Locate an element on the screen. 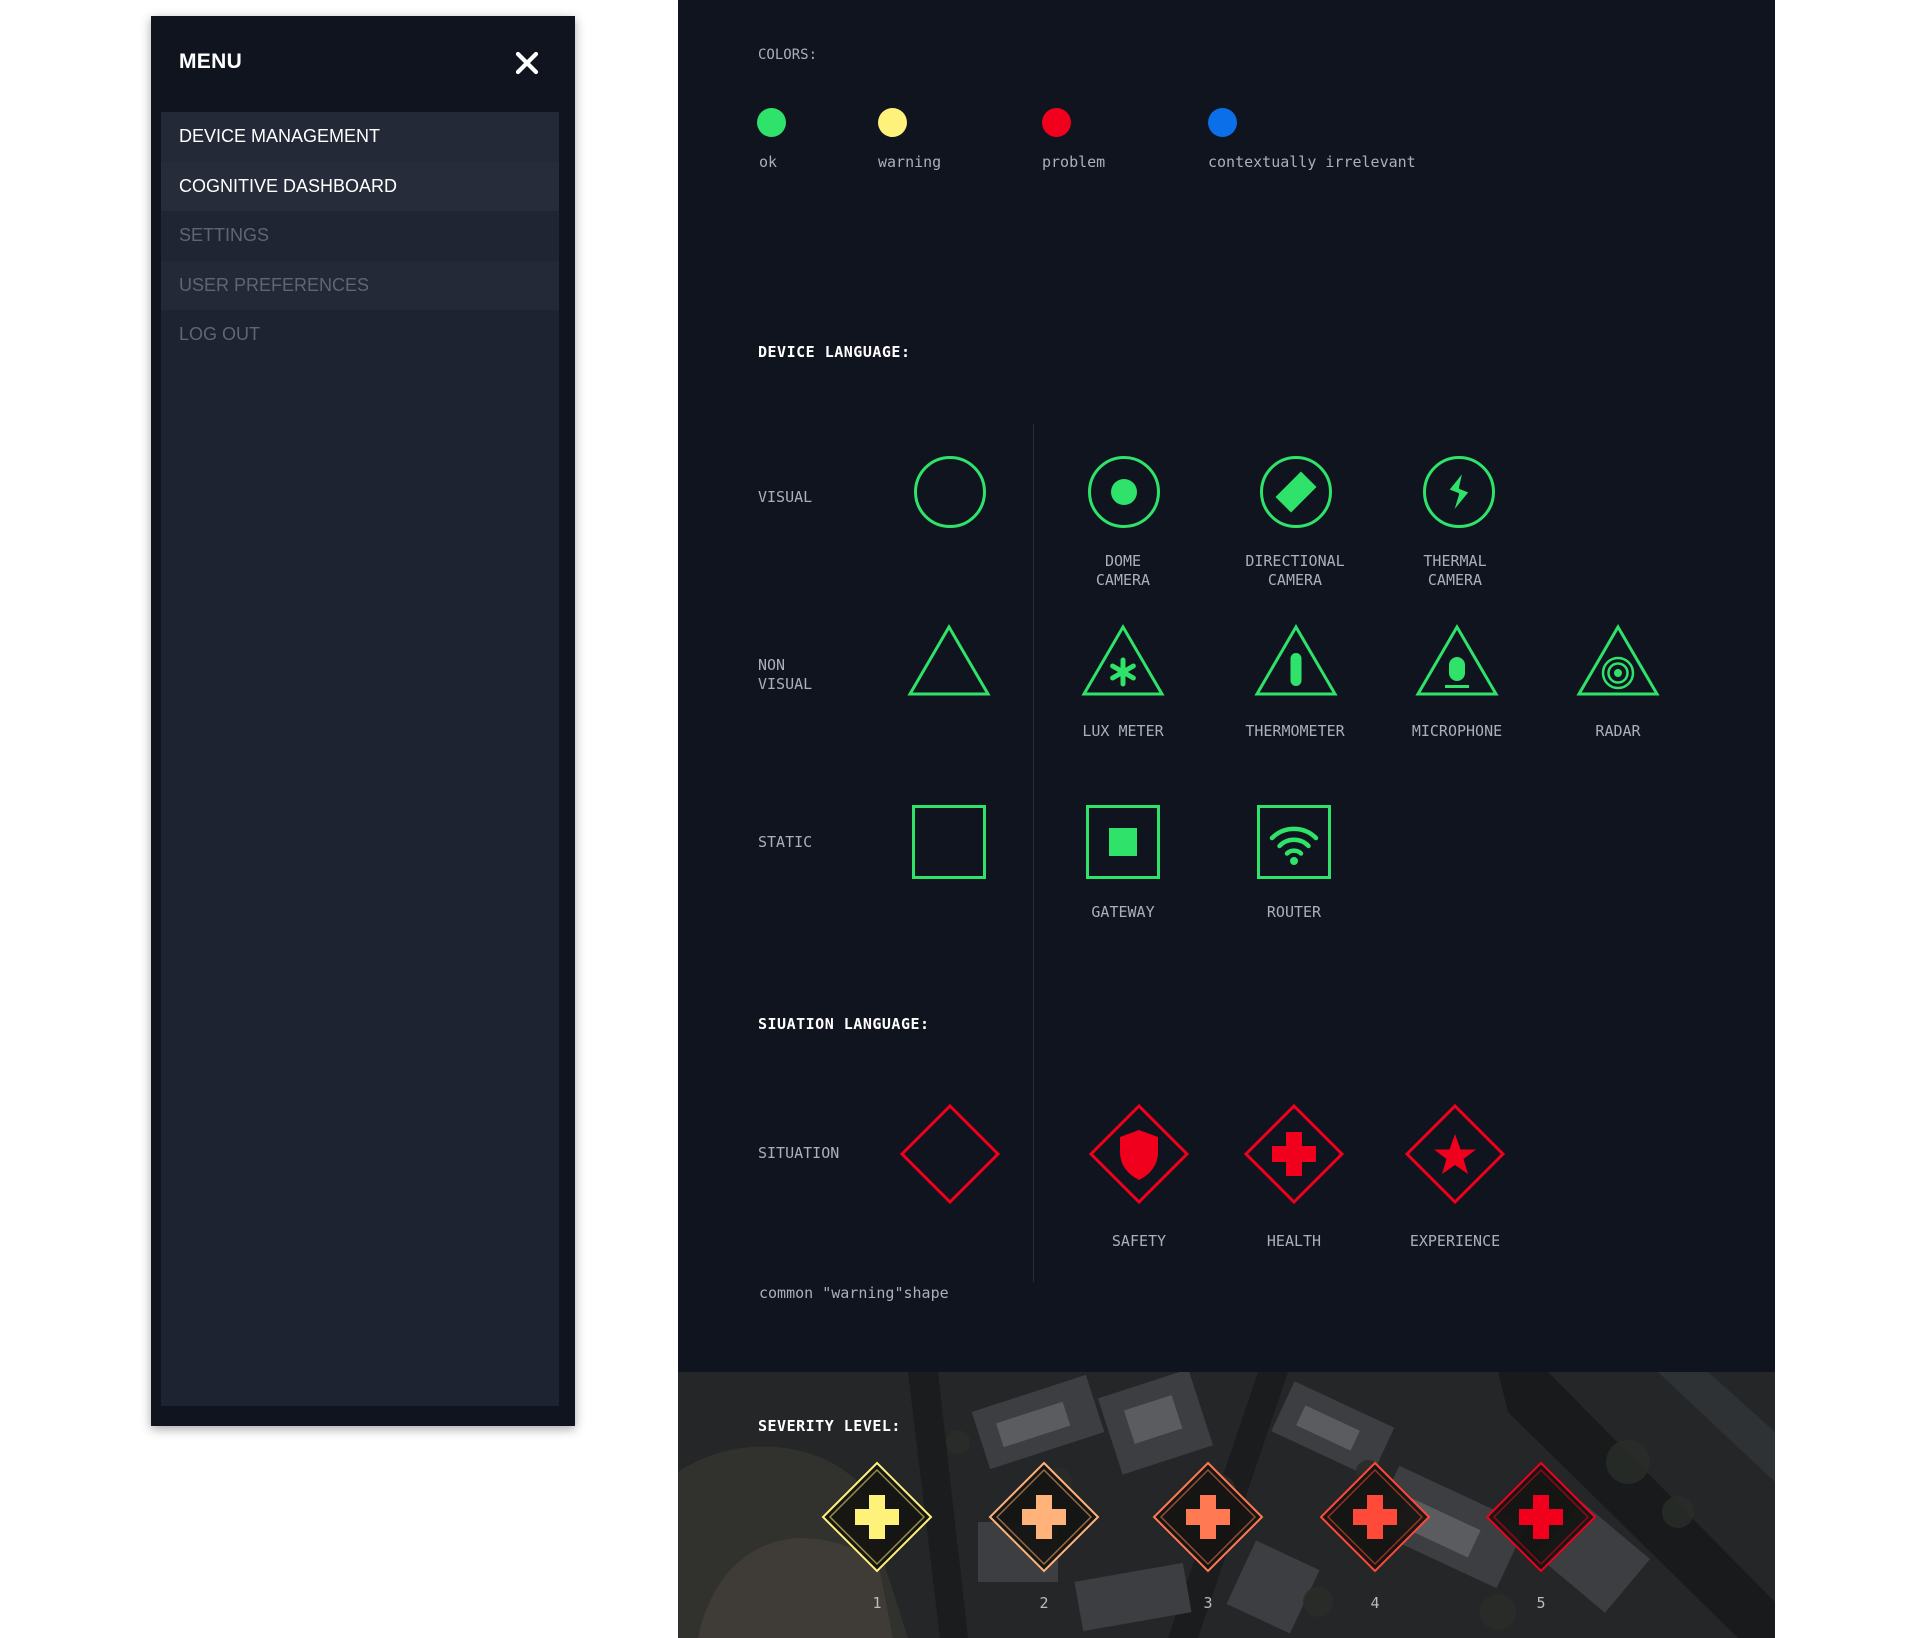 The width and height of the screenshot is (1920, 1638). situation-note: common "warning"shape is located at coordinates (854, 1293).